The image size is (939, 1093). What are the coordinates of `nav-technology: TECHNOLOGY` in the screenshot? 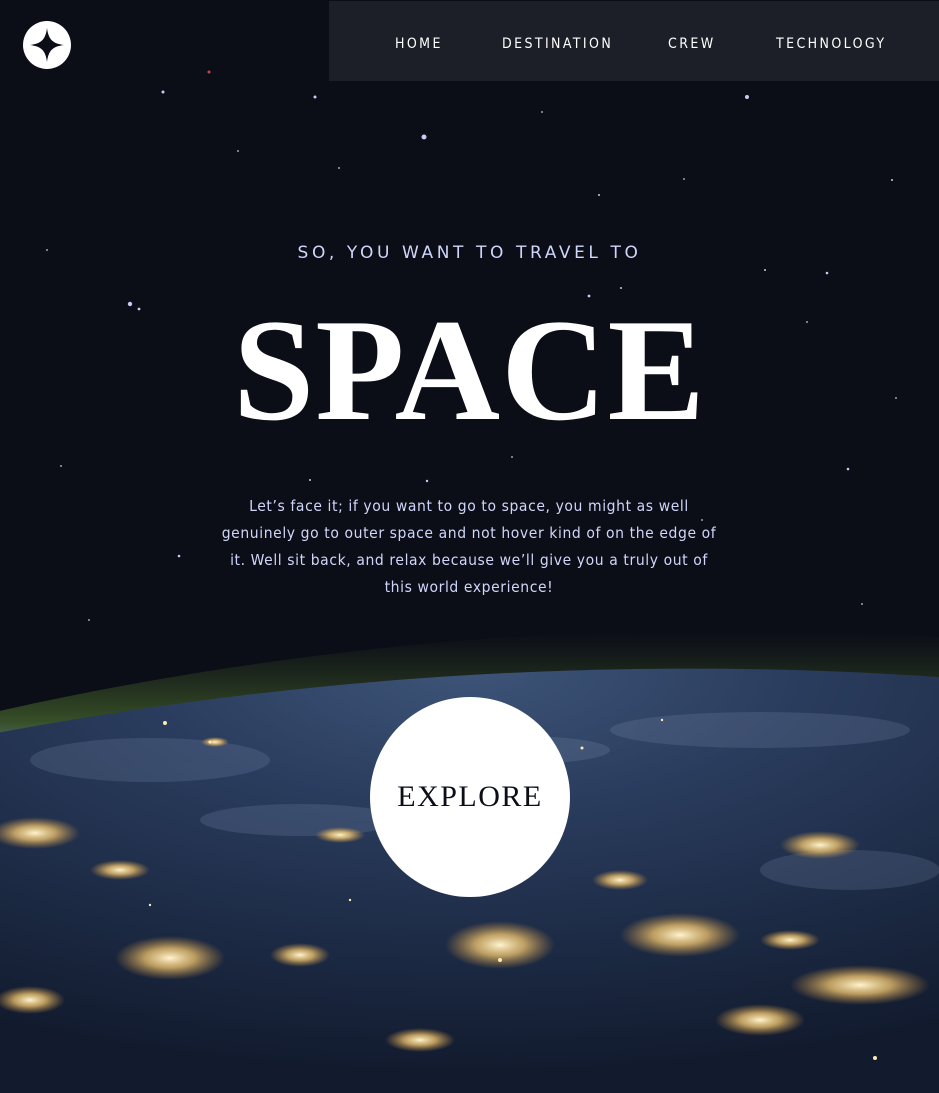 It's located at (831, 44).